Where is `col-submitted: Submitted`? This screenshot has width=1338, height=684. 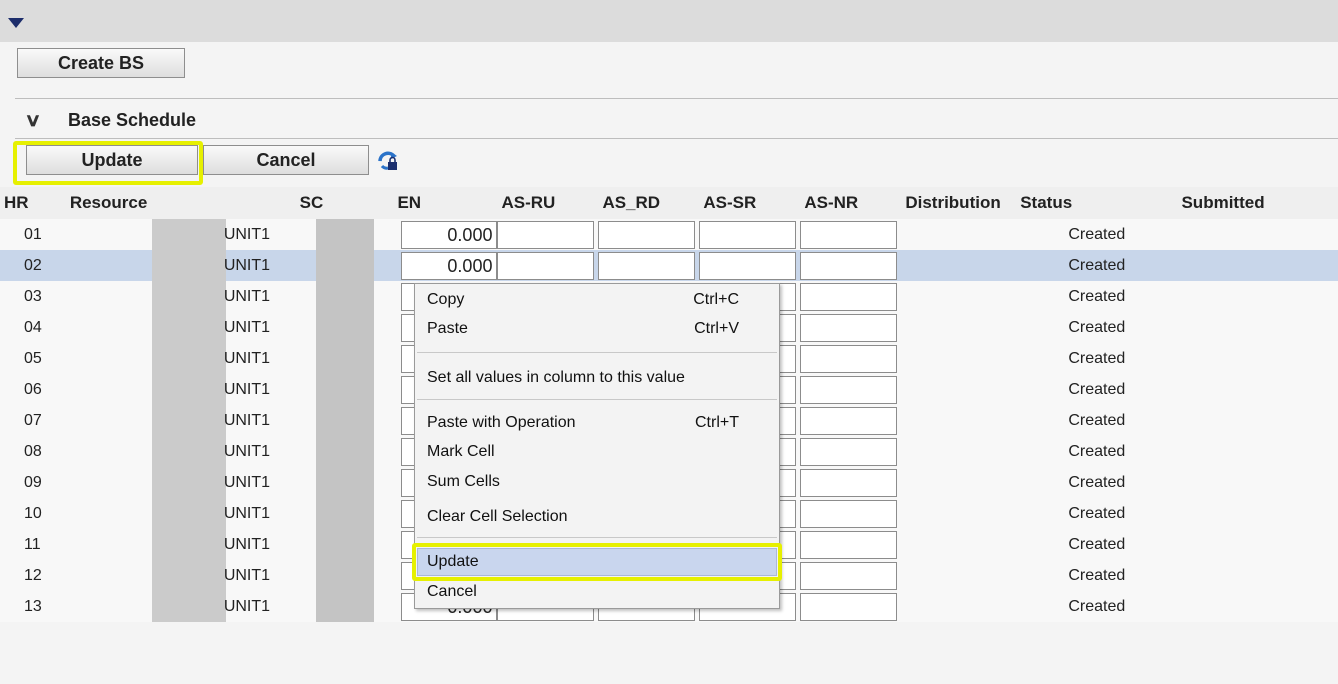
col-submitted: Submitted is located at coordinates (1257, 203).